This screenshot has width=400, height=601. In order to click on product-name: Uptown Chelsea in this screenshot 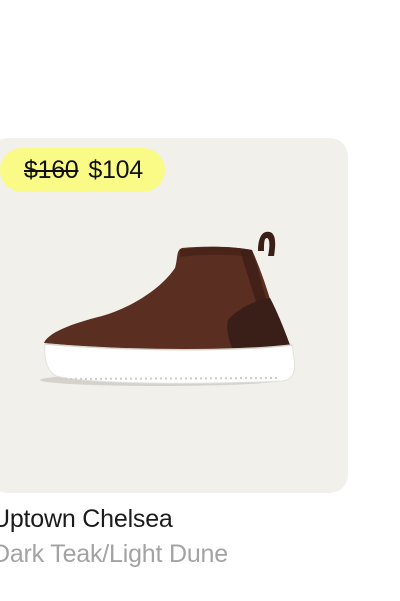, I will do `click(86, 519)`.